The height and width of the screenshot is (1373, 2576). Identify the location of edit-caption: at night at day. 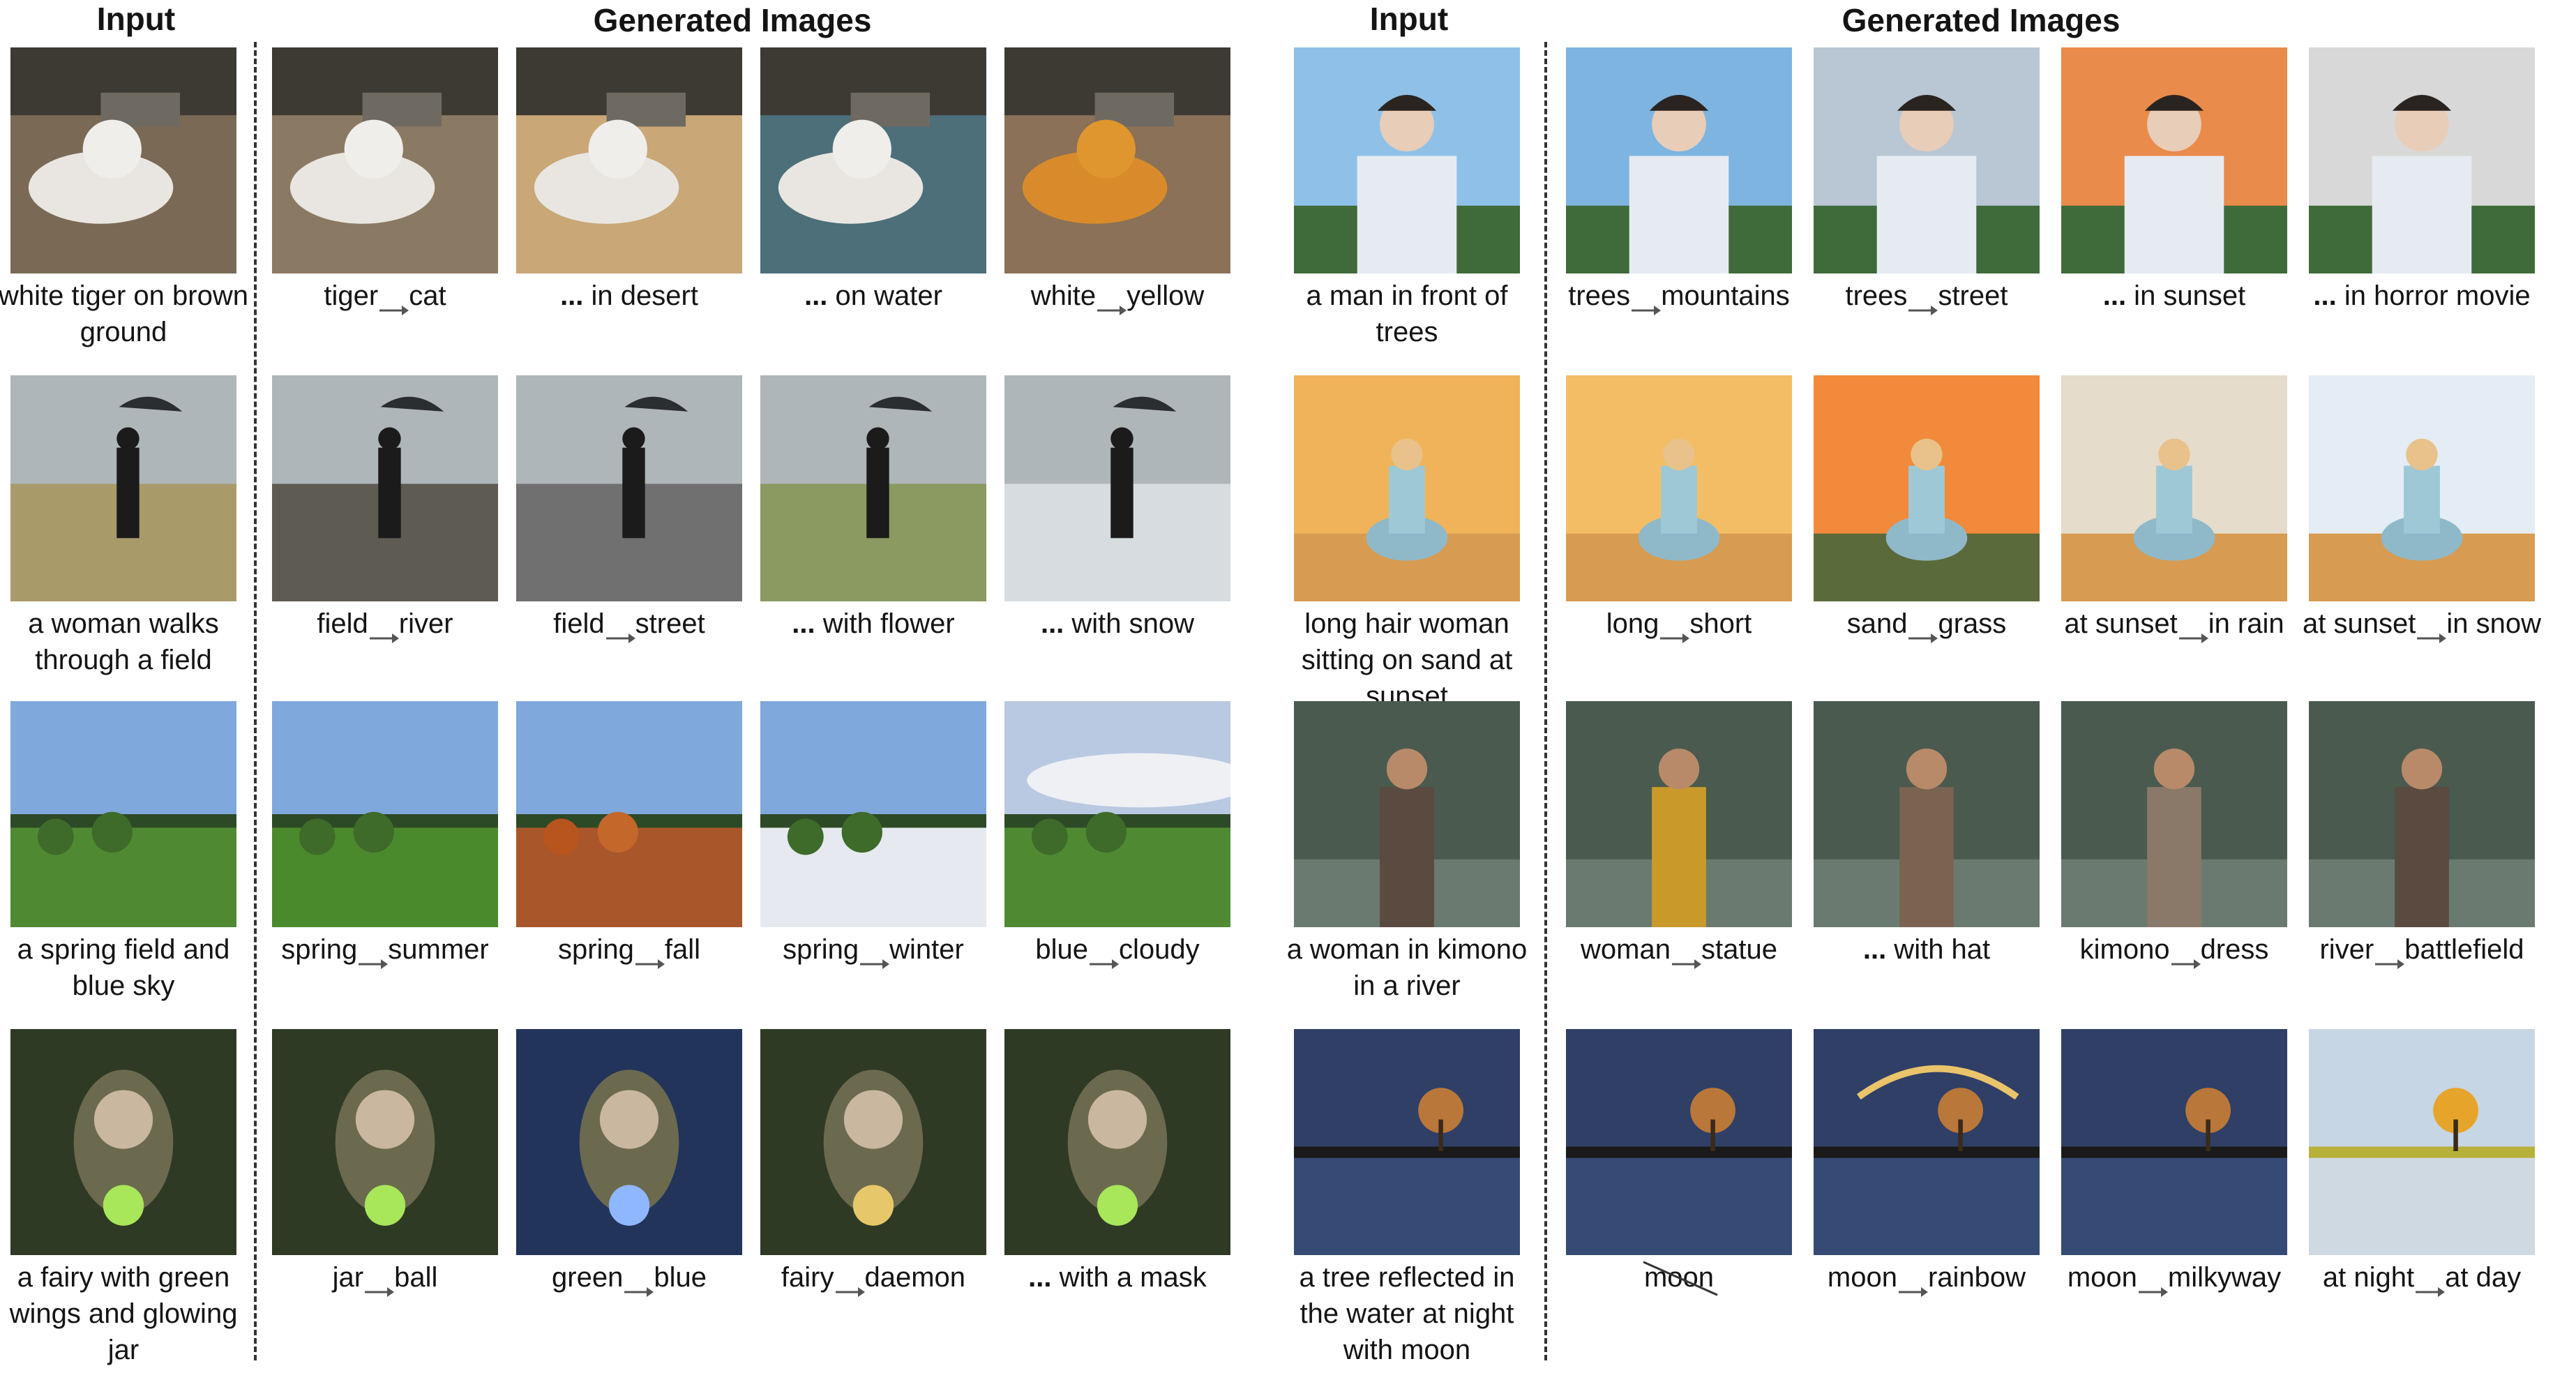
(2422, 1278).